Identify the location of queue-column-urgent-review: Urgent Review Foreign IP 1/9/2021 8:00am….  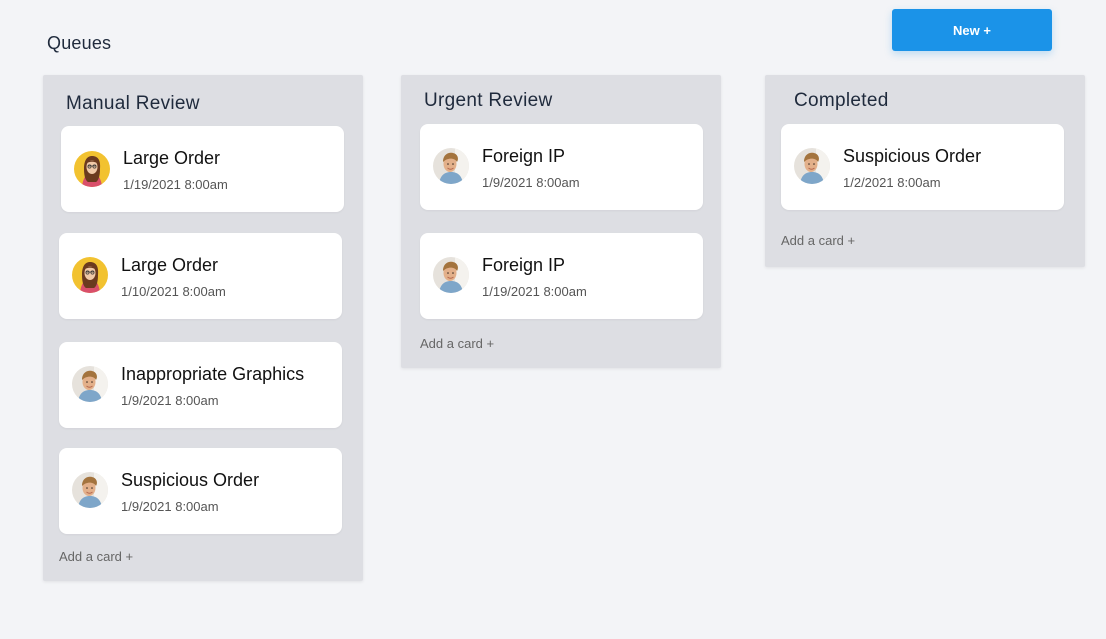
(561, 221).